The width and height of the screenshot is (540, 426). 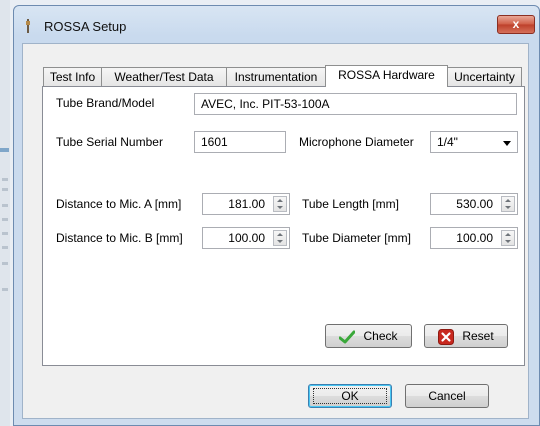 What do you see at coordinates (119, 204) in the screenshot?
I see `dist-a-label: Distance to Mic. A [mm]` at bounding box center [119, 204].